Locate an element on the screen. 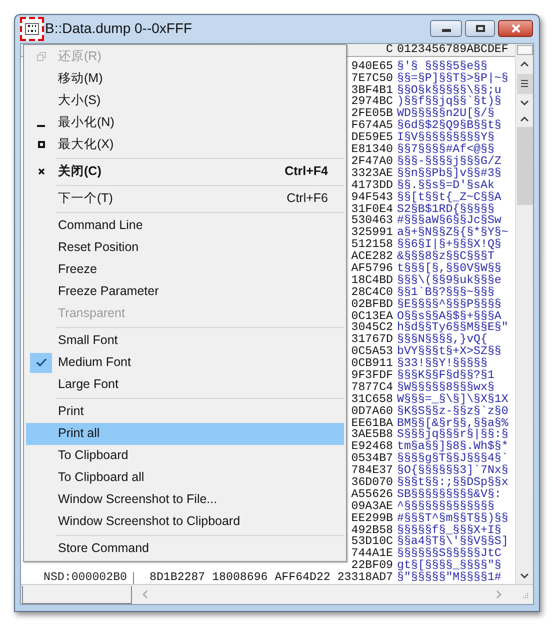 The height and width of the screenshot is (627, 552). ascii-cell: bVY§§§t§+X>SZ§§ is located at coordinates (449, 352).